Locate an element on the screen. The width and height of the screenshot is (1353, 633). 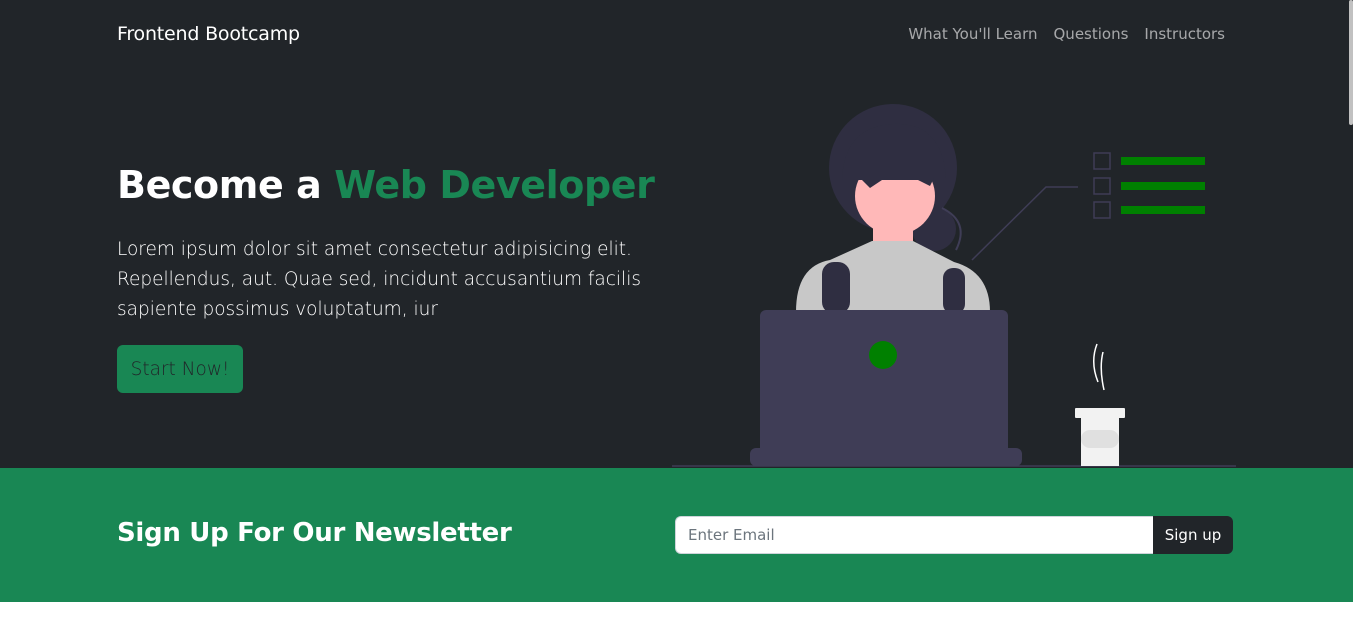
right-strap is located at coordinates (954, 291).